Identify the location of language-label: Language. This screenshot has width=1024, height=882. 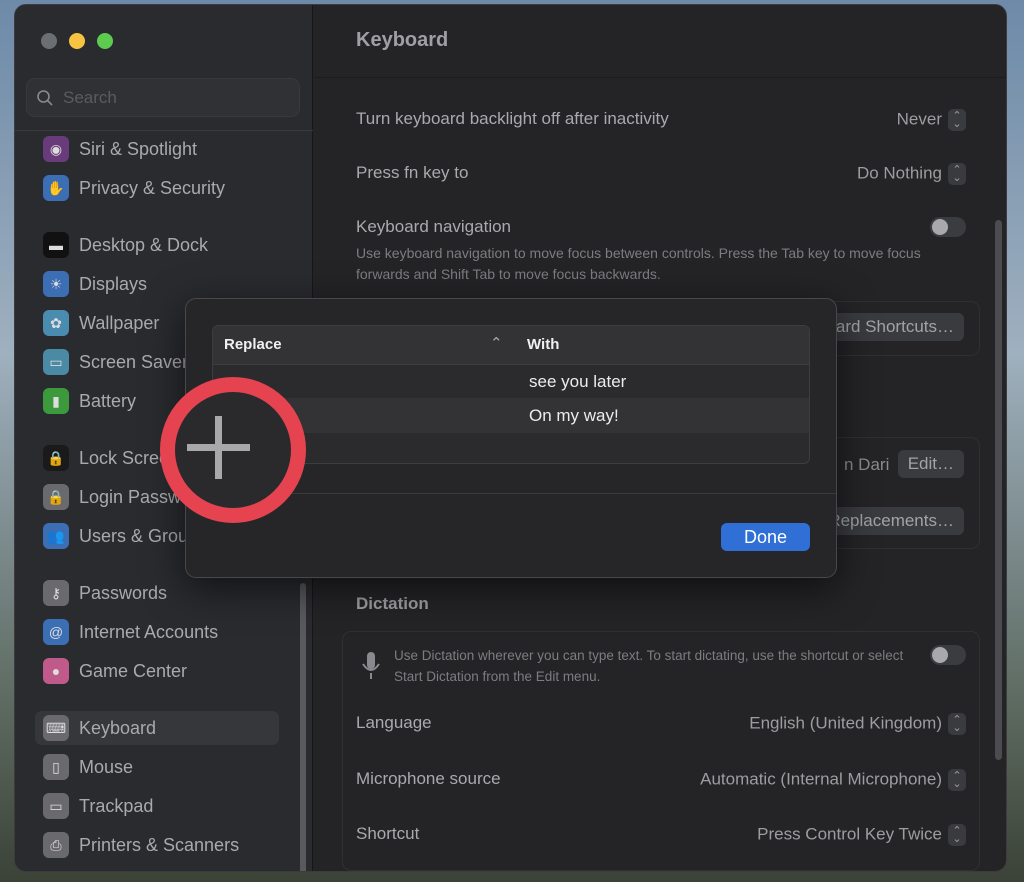
(394, 722).